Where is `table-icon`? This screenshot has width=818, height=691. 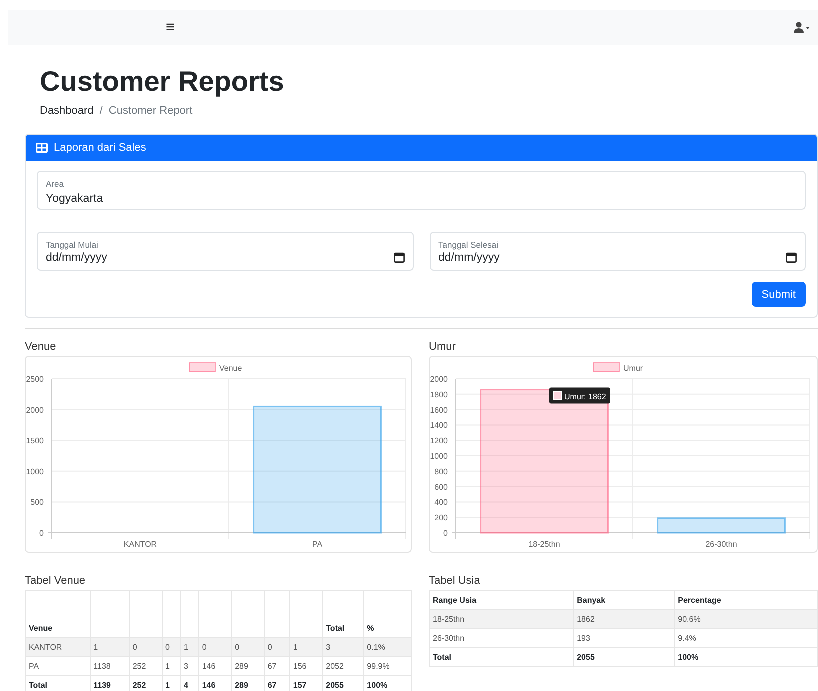
table-icon is located at coordinates (42, 148).